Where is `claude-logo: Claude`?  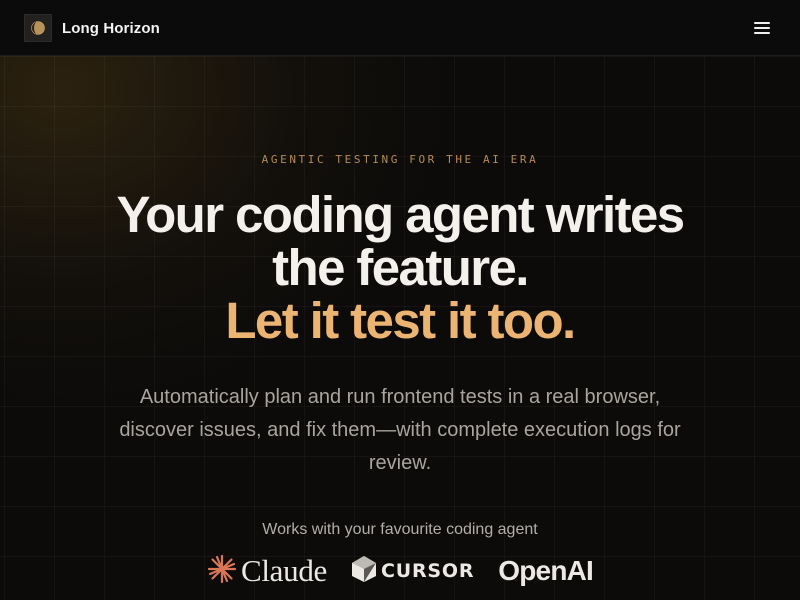
claude-logo: Claude is located at coordinates (267, 571).